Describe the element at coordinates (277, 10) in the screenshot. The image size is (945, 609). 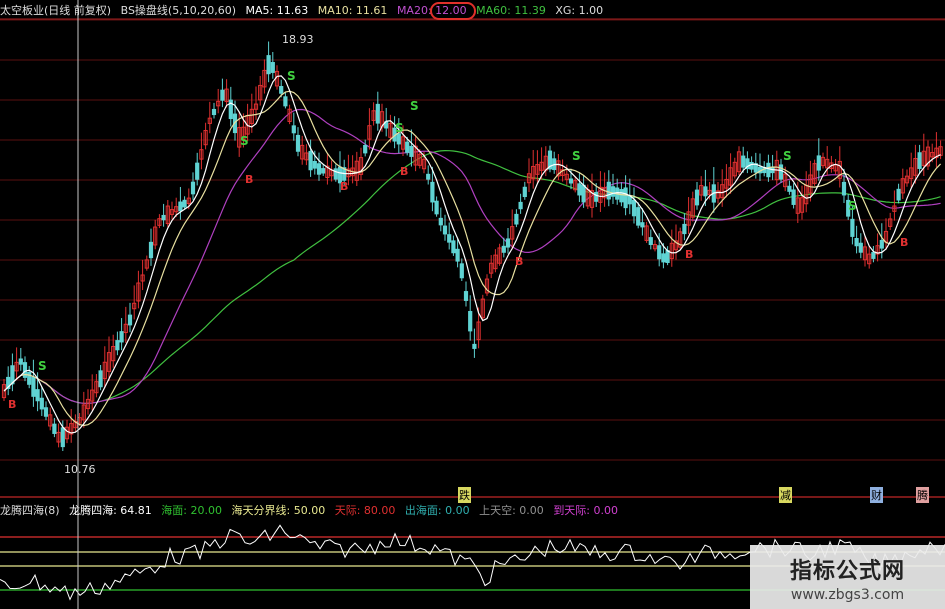
I see `ma5-value: MA5: 11.63` at that location.